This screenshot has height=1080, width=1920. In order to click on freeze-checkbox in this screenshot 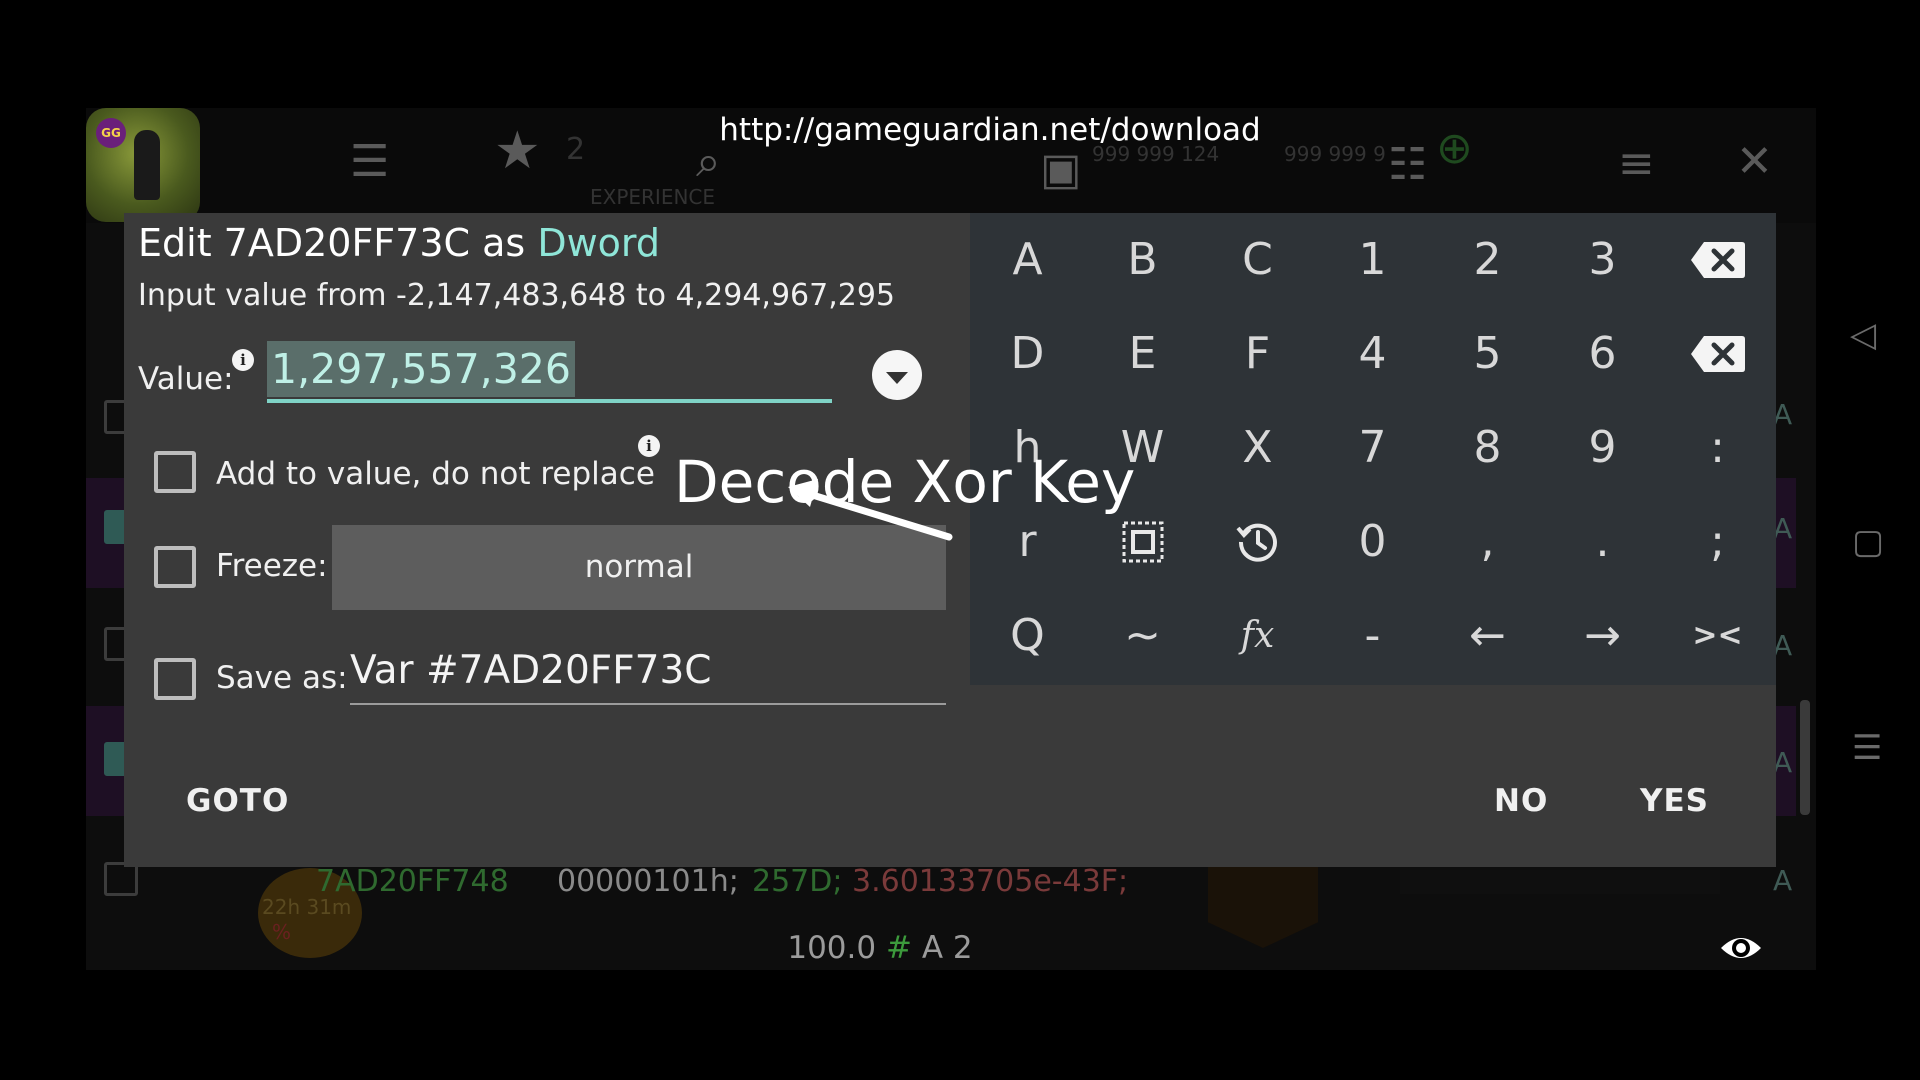, I will do `click(175, 567)`.